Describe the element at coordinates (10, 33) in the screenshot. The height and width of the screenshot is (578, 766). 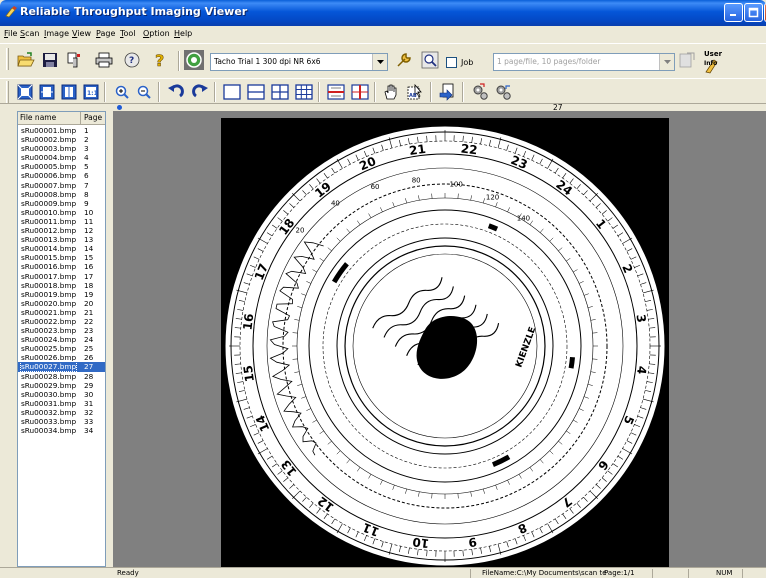
I see `menu-file: File` at that location.